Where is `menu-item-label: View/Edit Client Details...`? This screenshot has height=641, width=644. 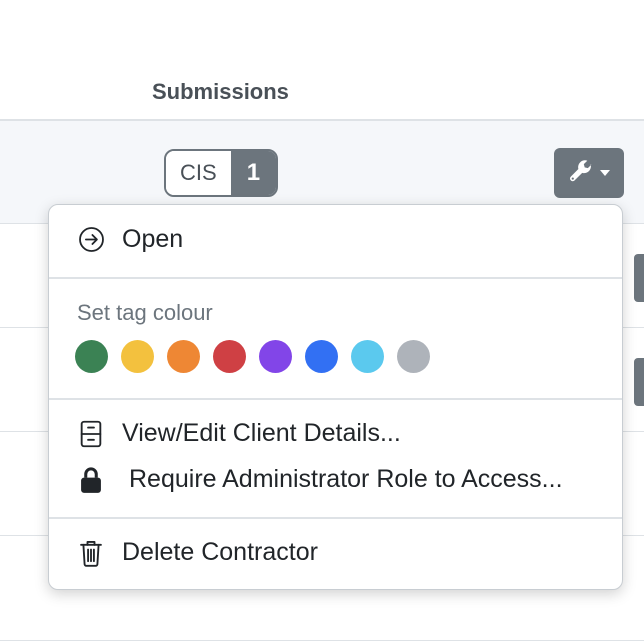 menu-item-label: View/Edit Client Details... is located at coordinates (261, 433).